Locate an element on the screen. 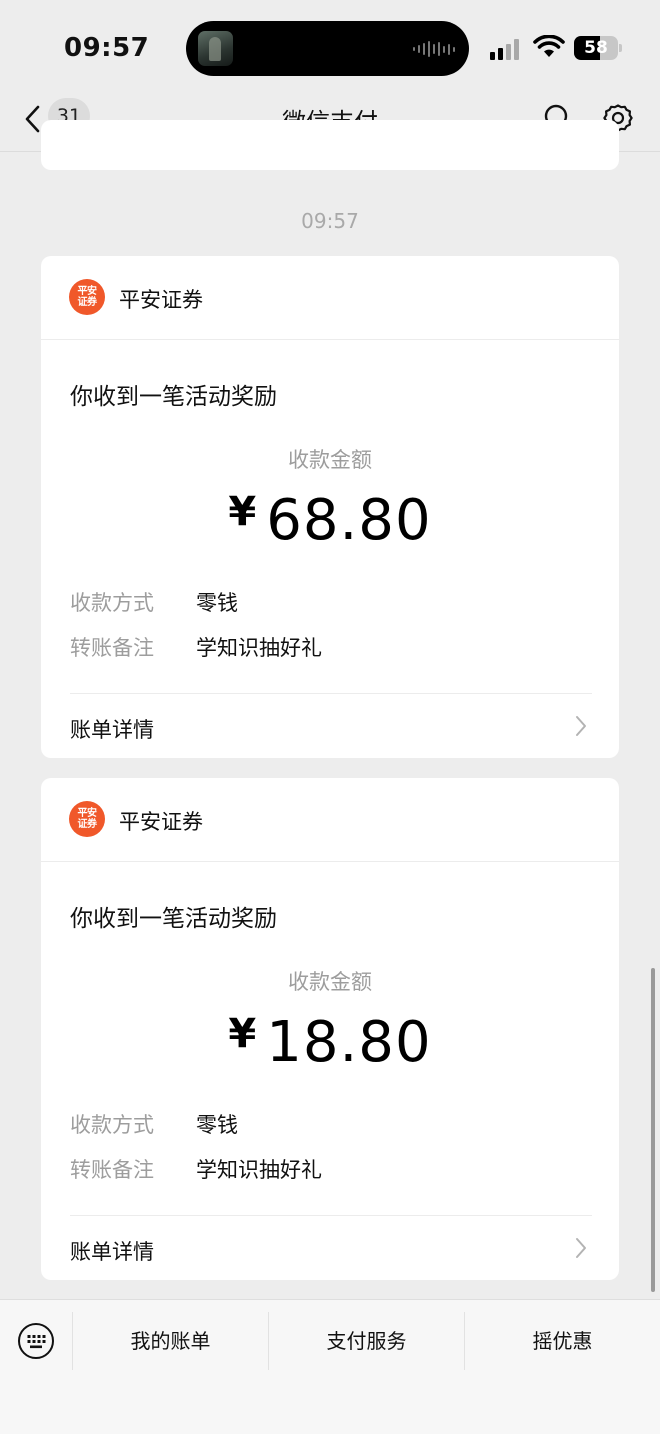 The image size is (660, 1434). amount-value: 68.80 is located at coordinates (349, 520).